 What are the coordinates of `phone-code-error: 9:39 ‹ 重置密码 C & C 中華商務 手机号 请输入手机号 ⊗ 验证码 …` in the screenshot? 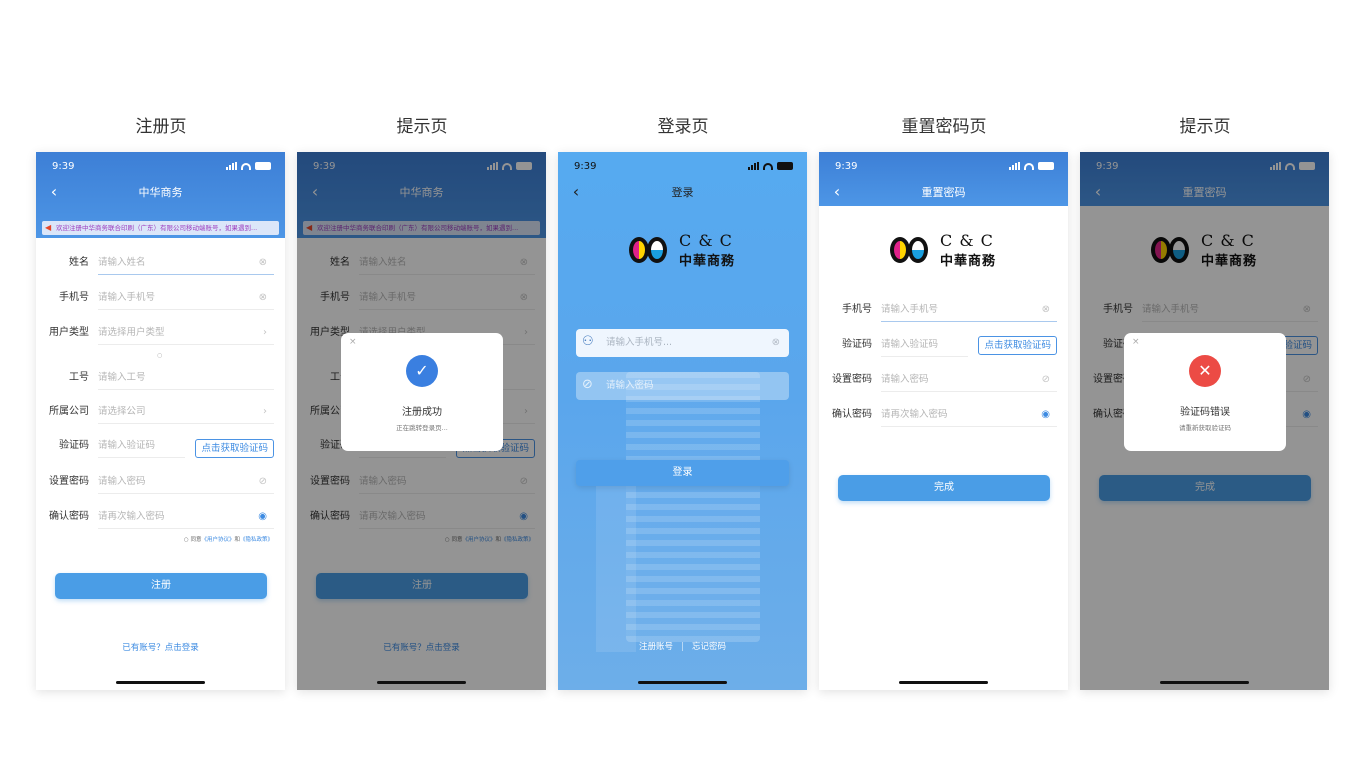 It's located at (1204, 421).